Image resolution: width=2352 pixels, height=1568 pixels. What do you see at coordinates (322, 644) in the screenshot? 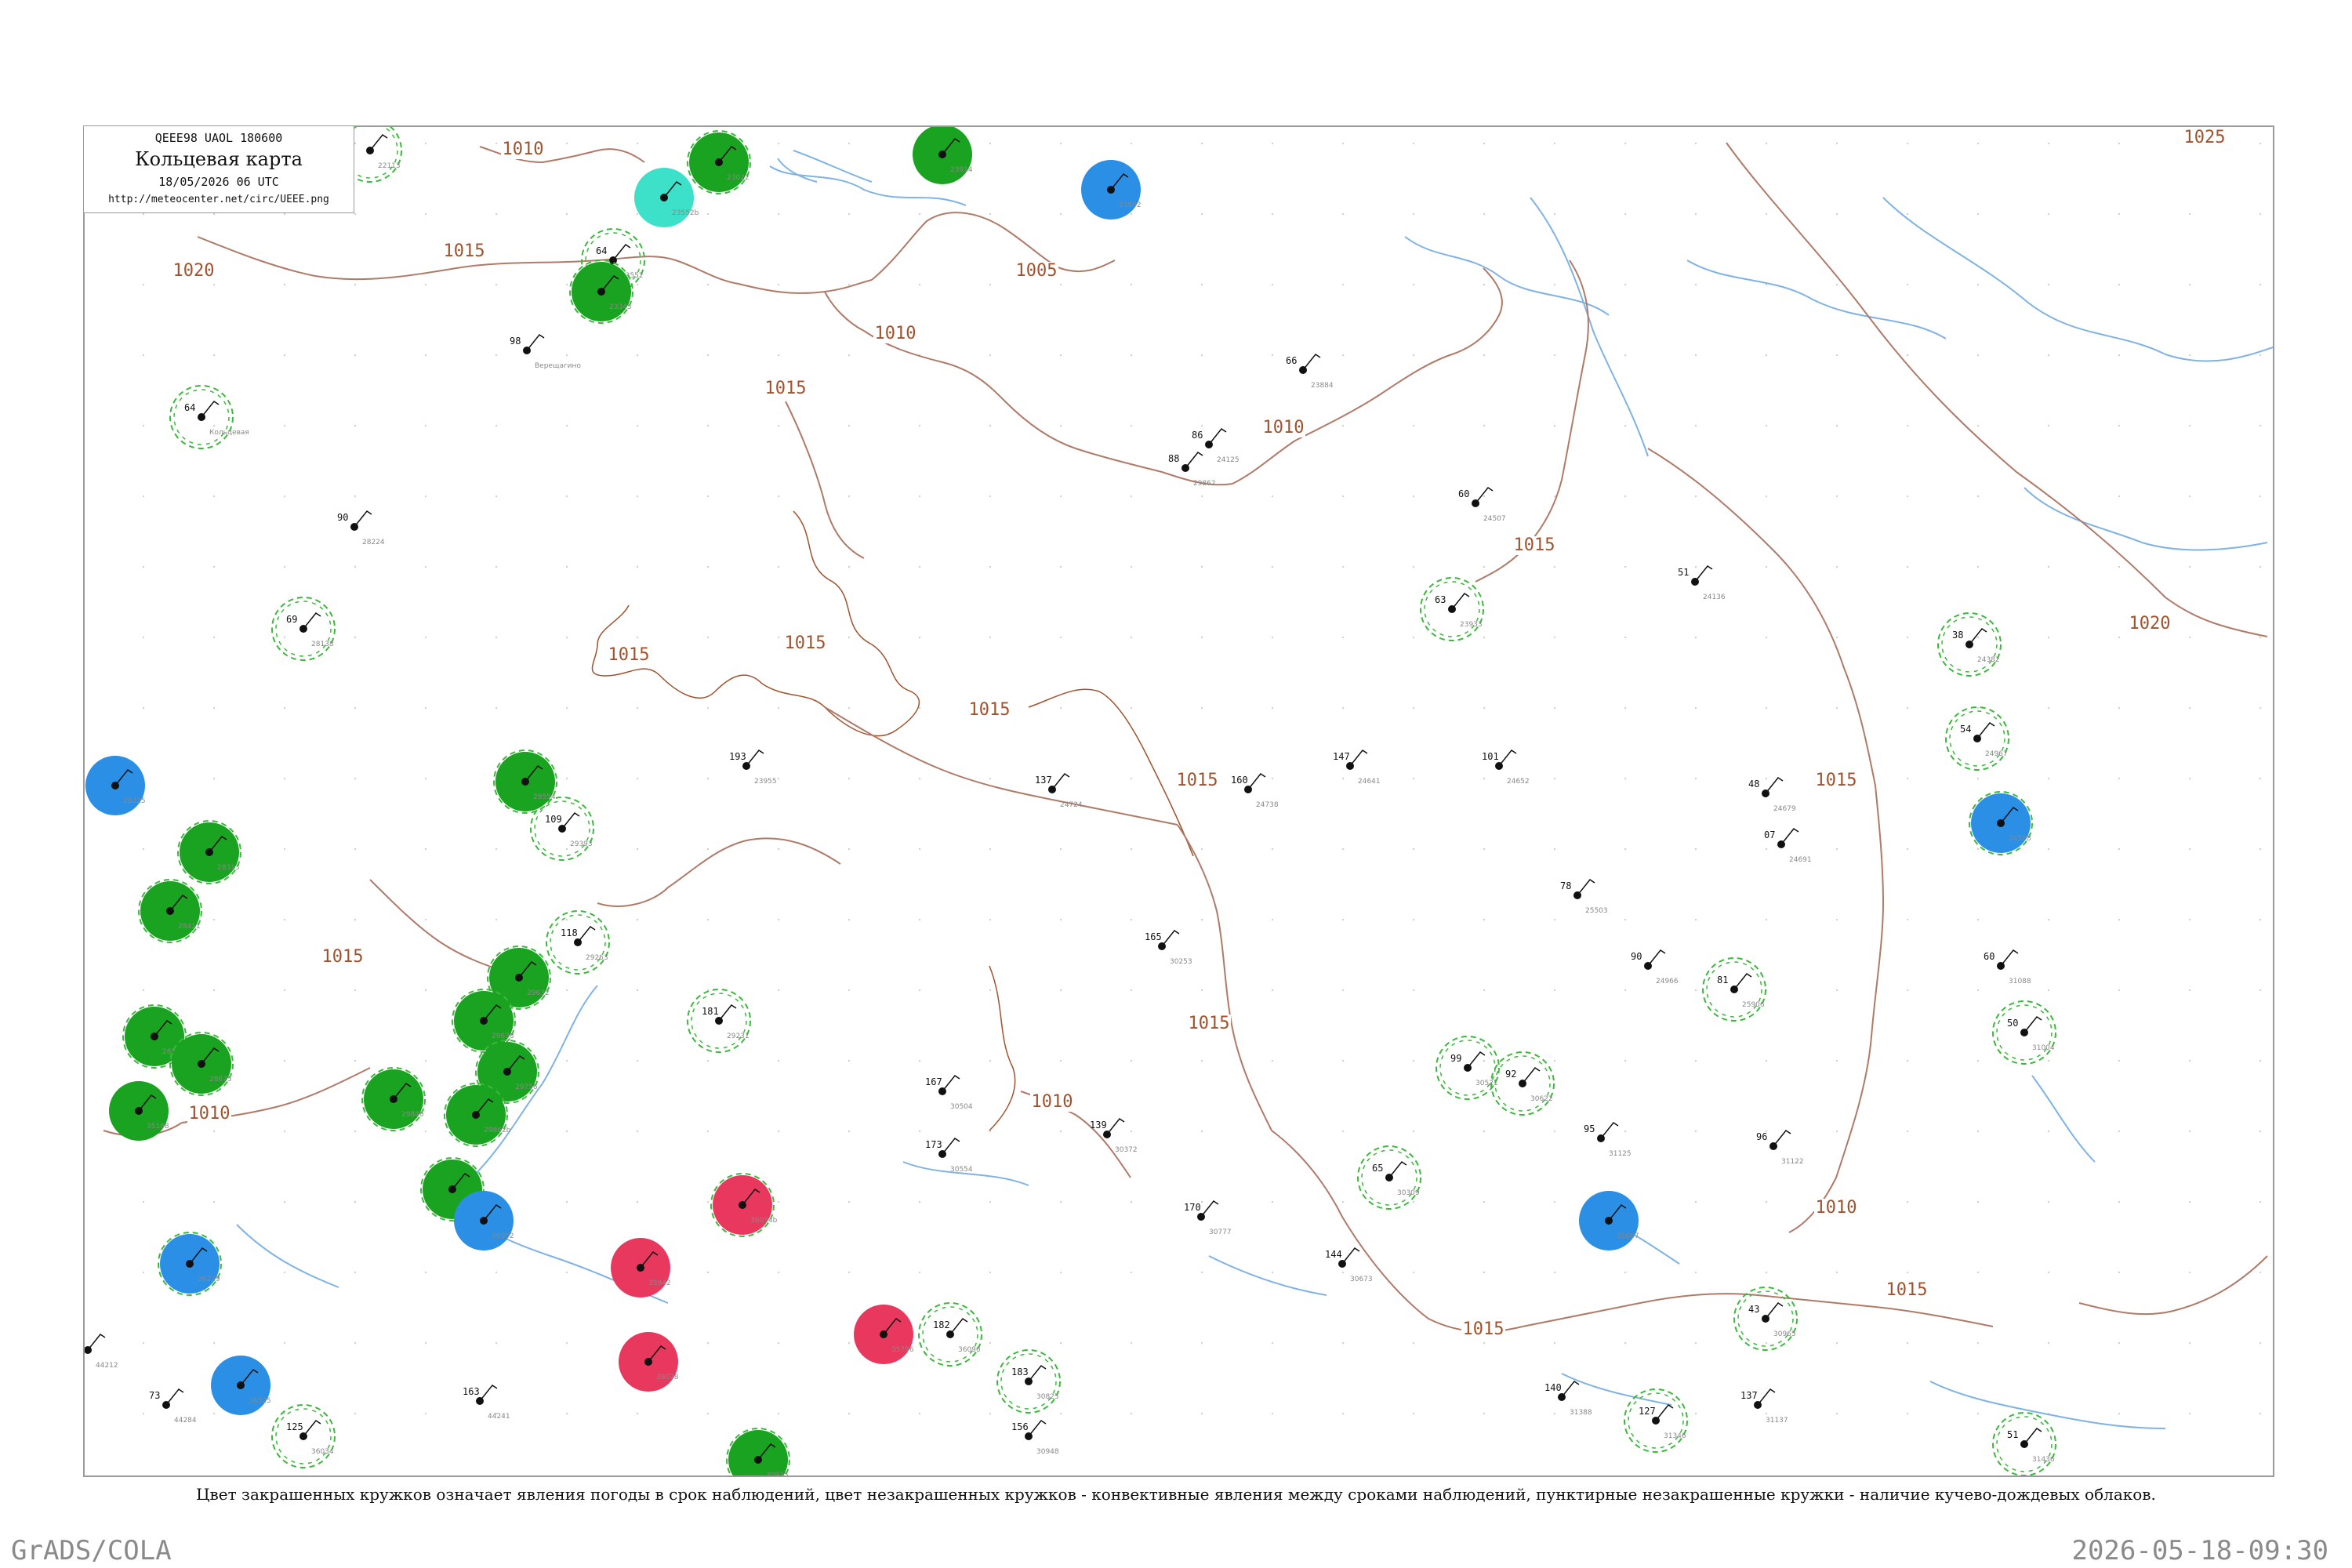
I see `station-name: 28138` at bounding box center [322, 644].